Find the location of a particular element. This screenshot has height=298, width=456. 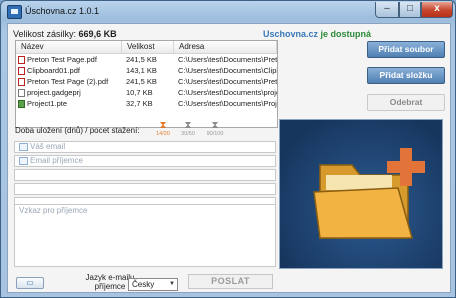

remove-button: Odebrat is located at coordinates (406, 102).